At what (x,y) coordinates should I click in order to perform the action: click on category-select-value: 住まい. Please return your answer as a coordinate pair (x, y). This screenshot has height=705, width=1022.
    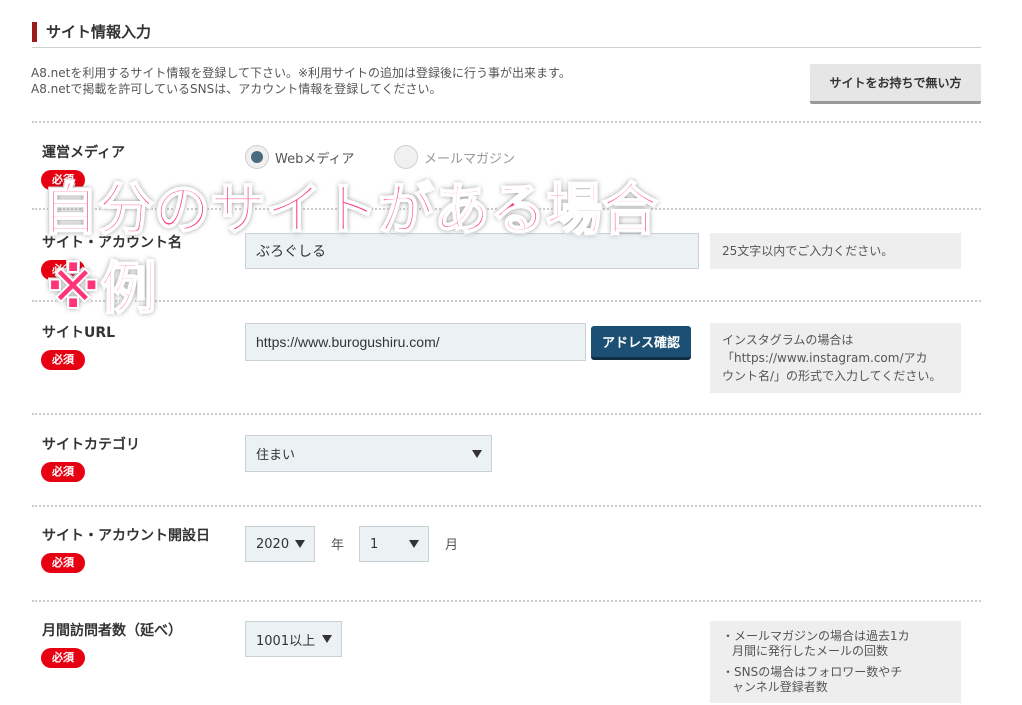
    Looking at the image, I should click on (276, 455).